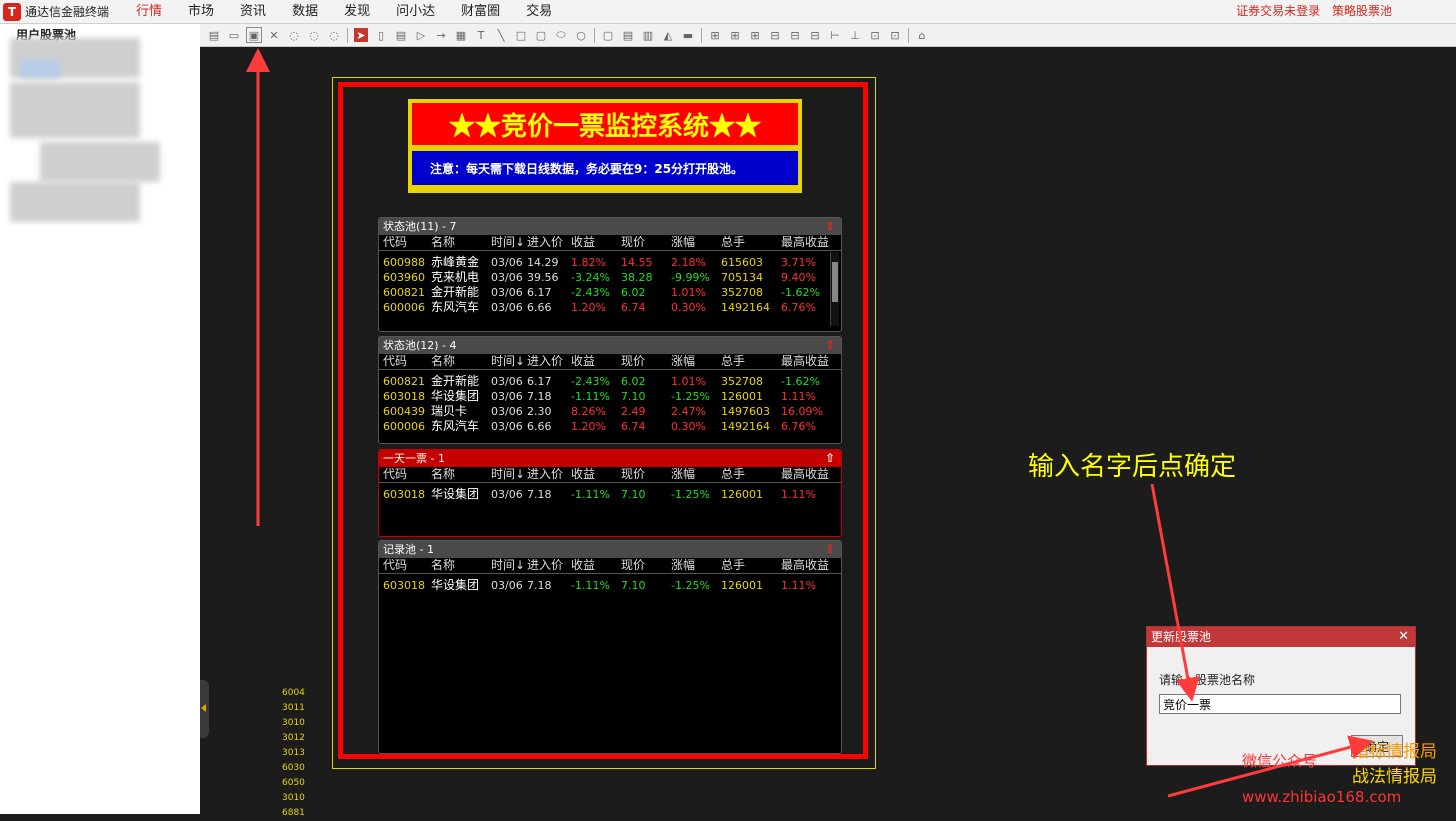 The image size is (1456, 821). What do you see at coordinates (648, 35) in the screenshot?
I see `trash-icon: ▥` at bounding box center [648, 35].